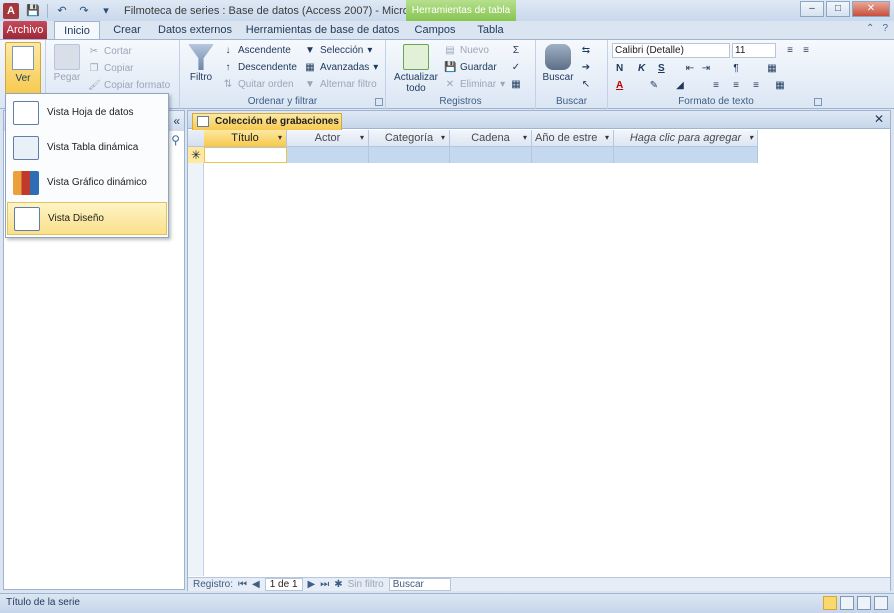 The image size is (894, 613). I want to click on column-header-categoria: Categoría ▾, so click(409, 138).